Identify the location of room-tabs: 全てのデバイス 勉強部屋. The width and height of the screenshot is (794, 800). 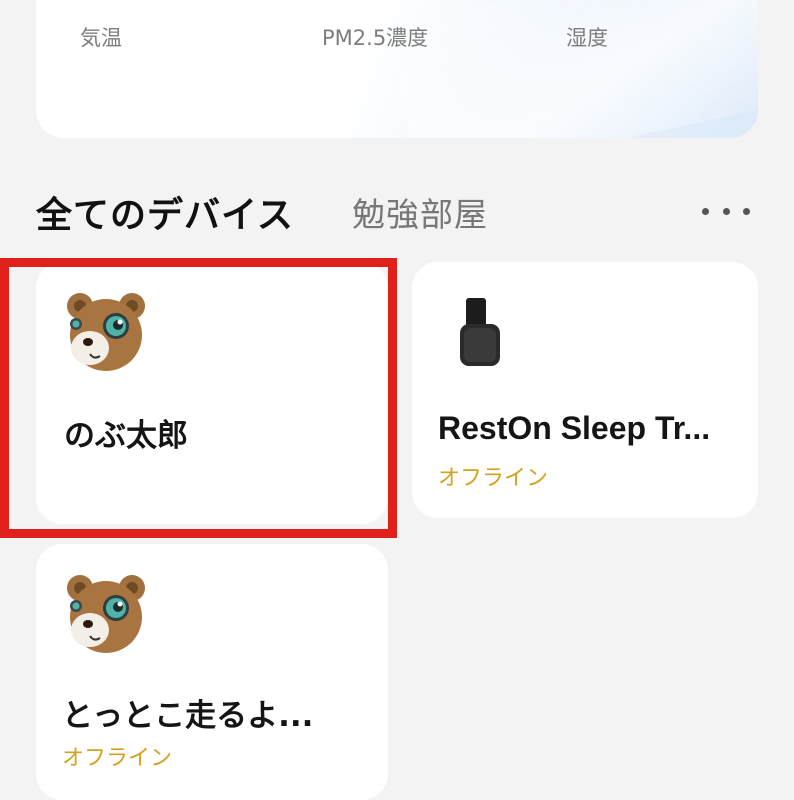
(397, 211).